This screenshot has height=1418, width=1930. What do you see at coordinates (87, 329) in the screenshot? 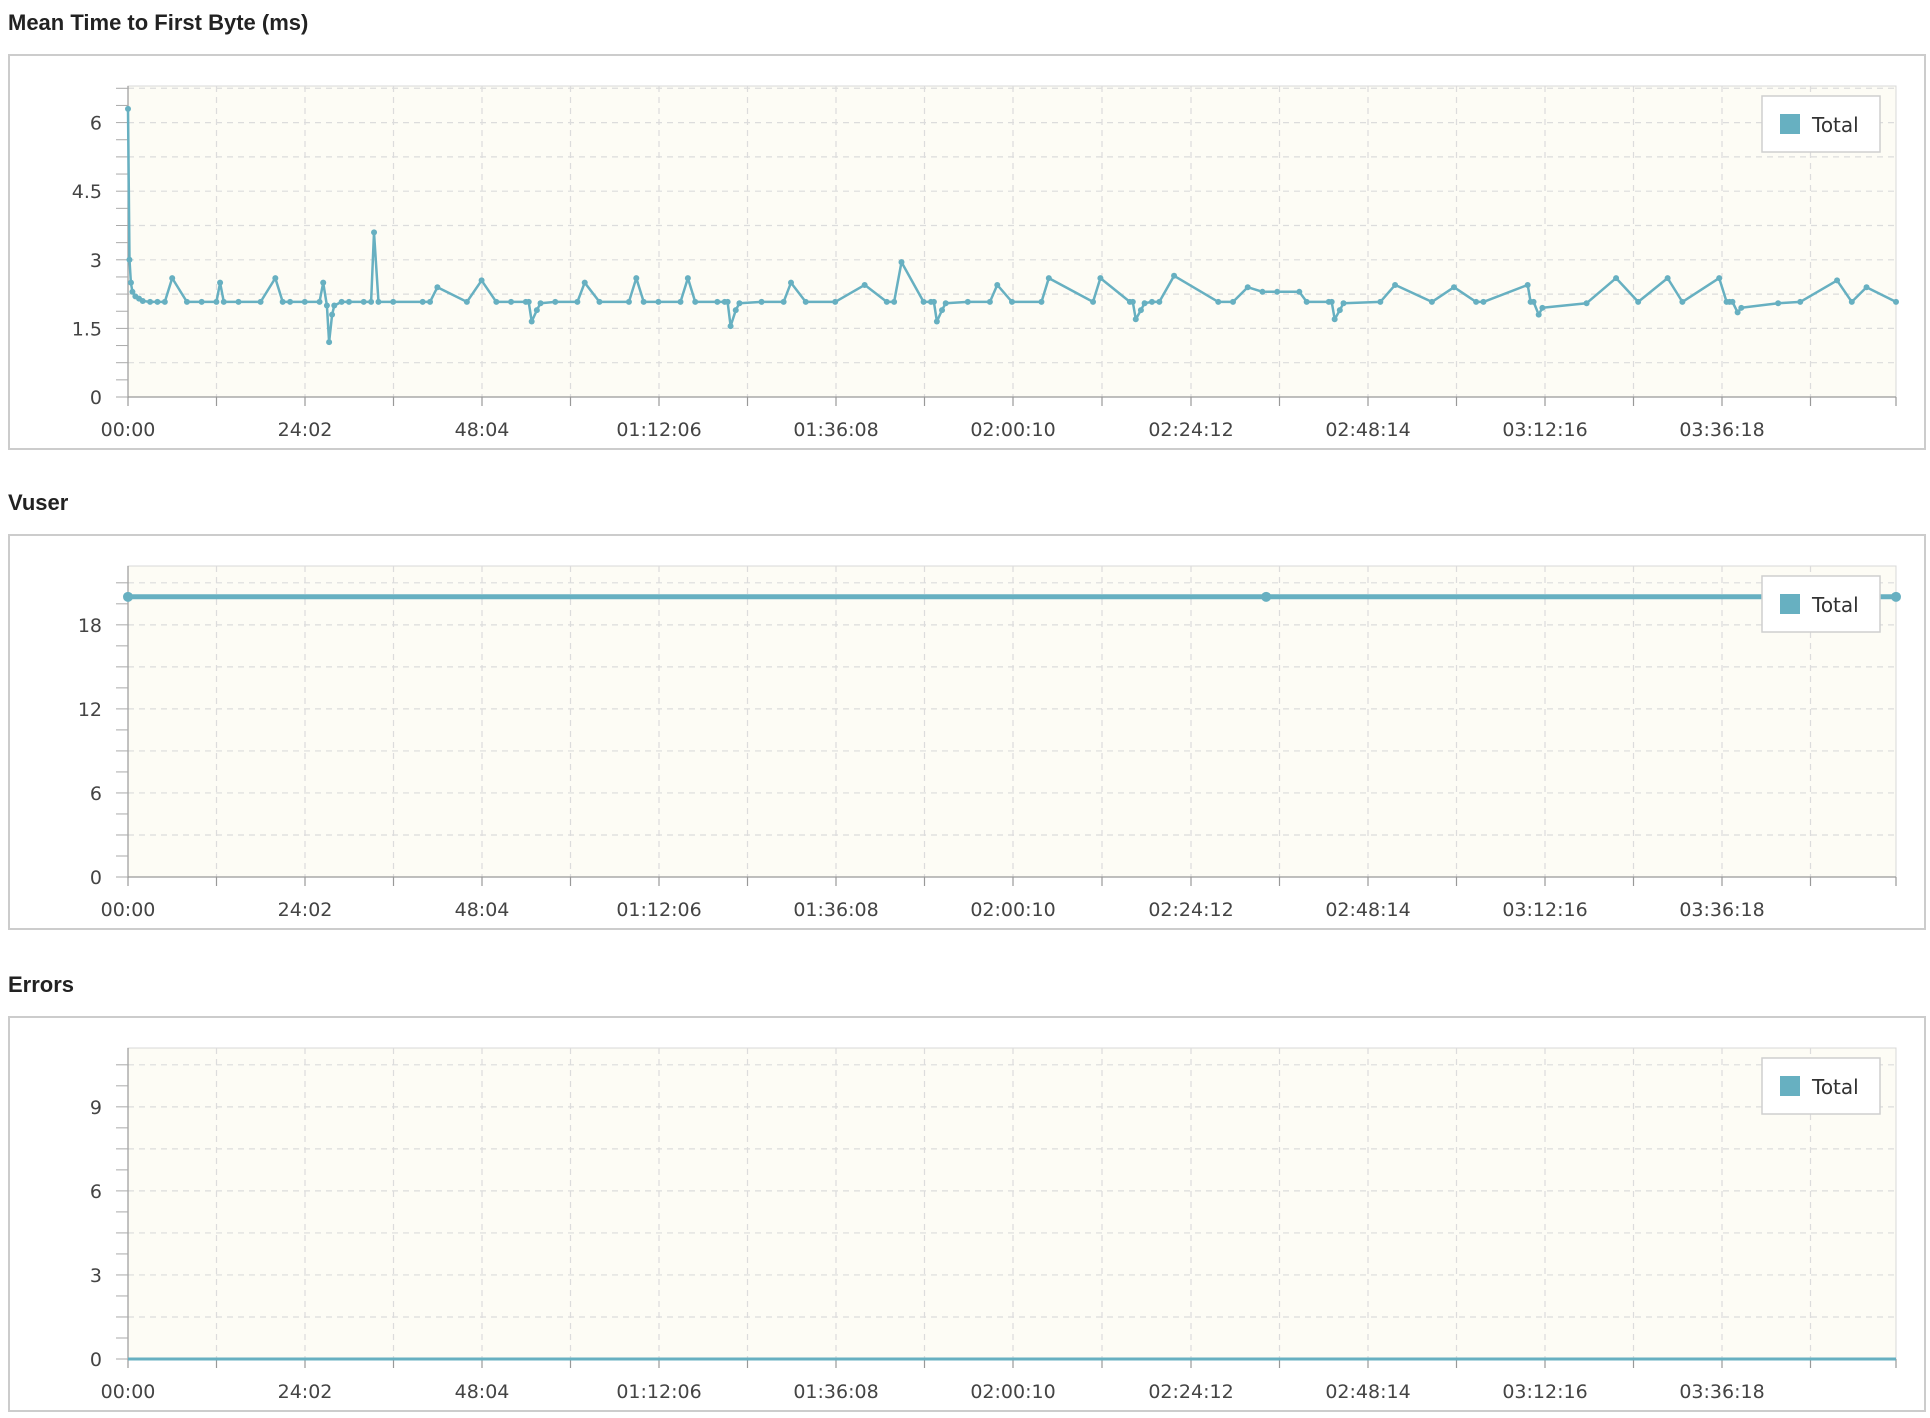
I see `y-tick-label: 1.5` at bounding box center [87, 329].